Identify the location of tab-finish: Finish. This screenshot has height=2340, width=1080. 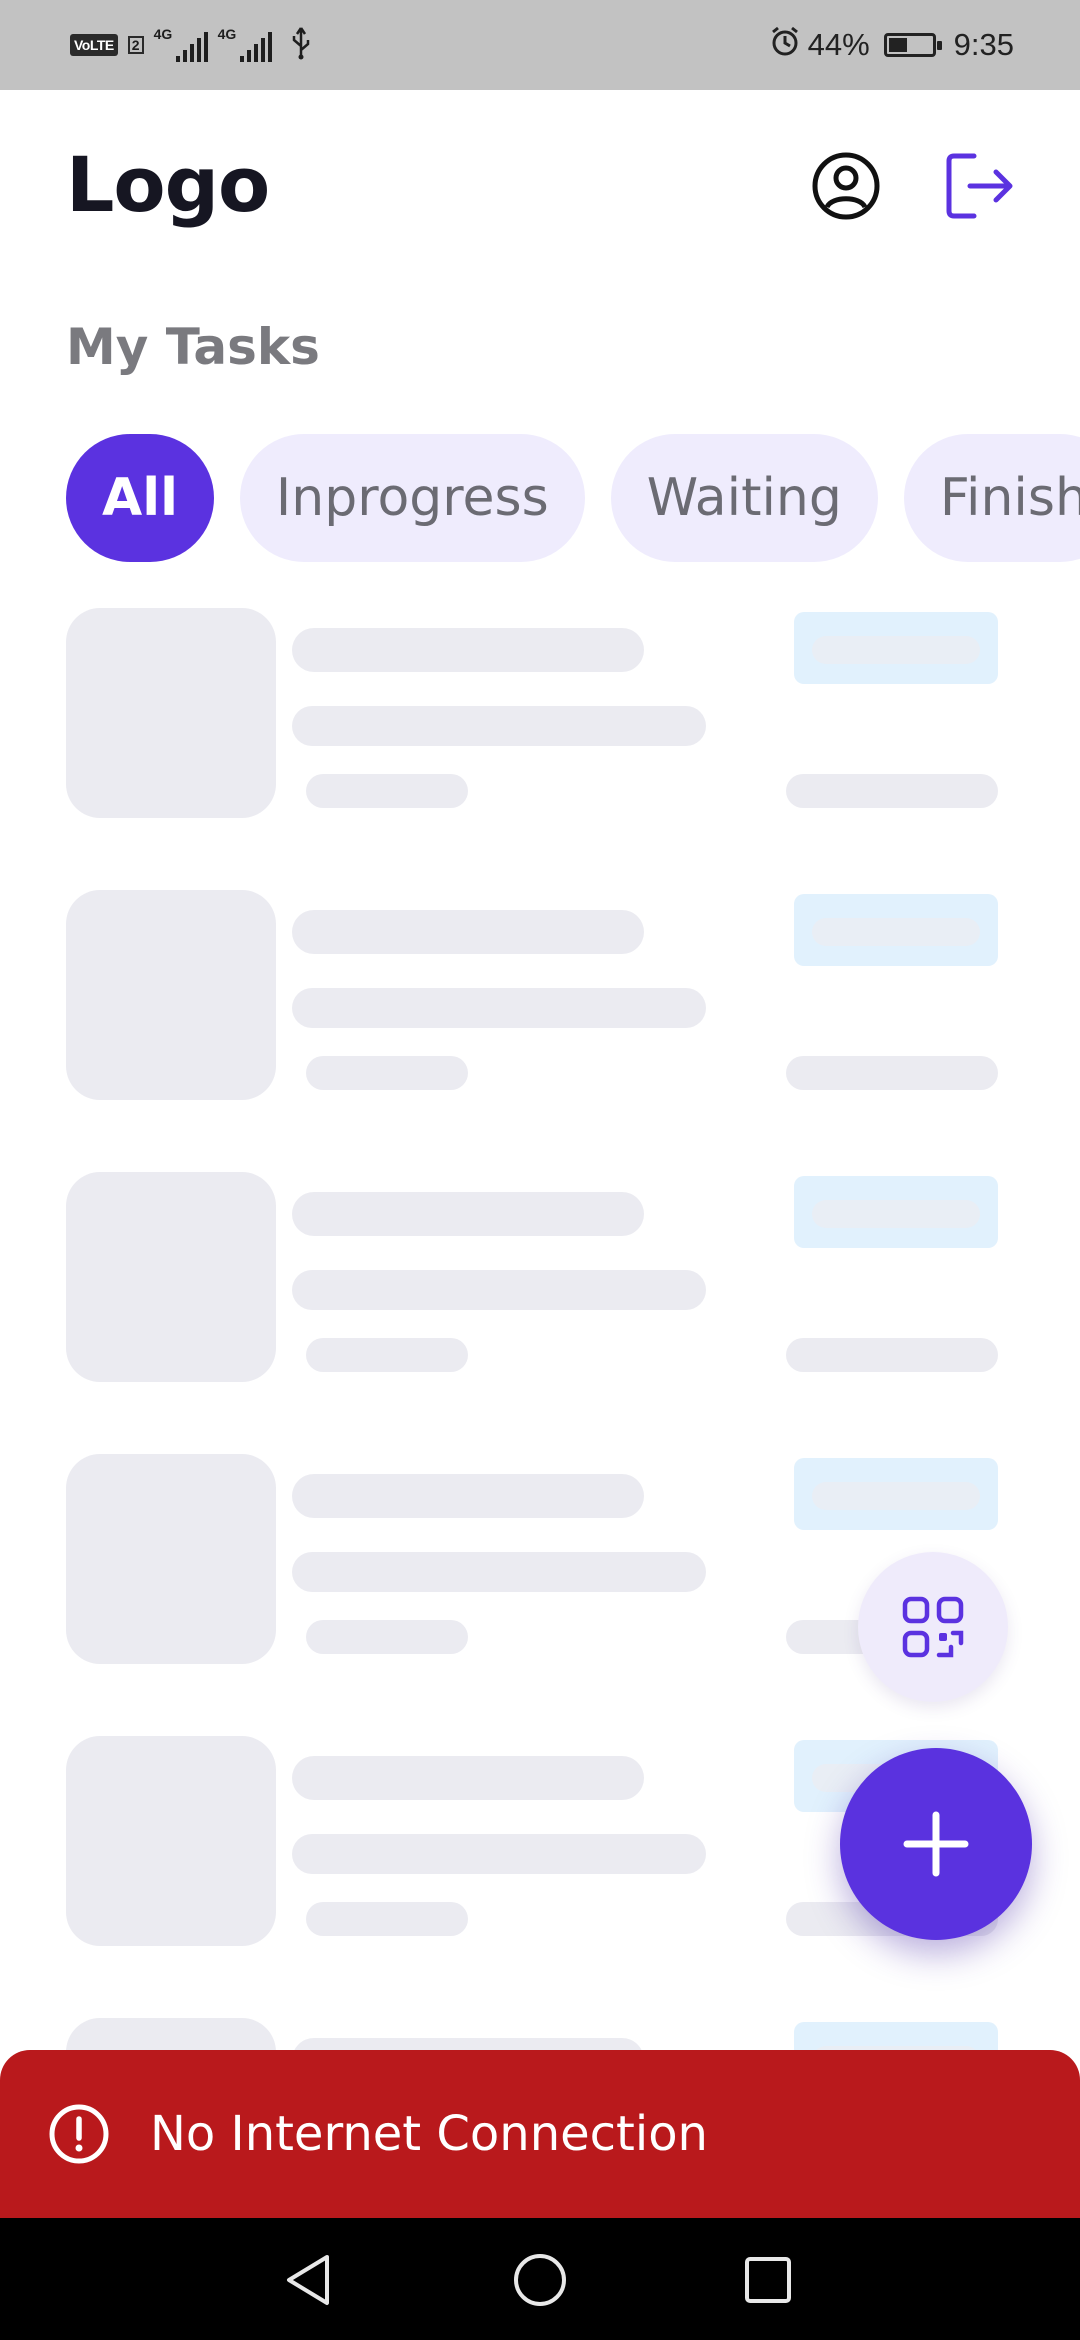
(991, 498).